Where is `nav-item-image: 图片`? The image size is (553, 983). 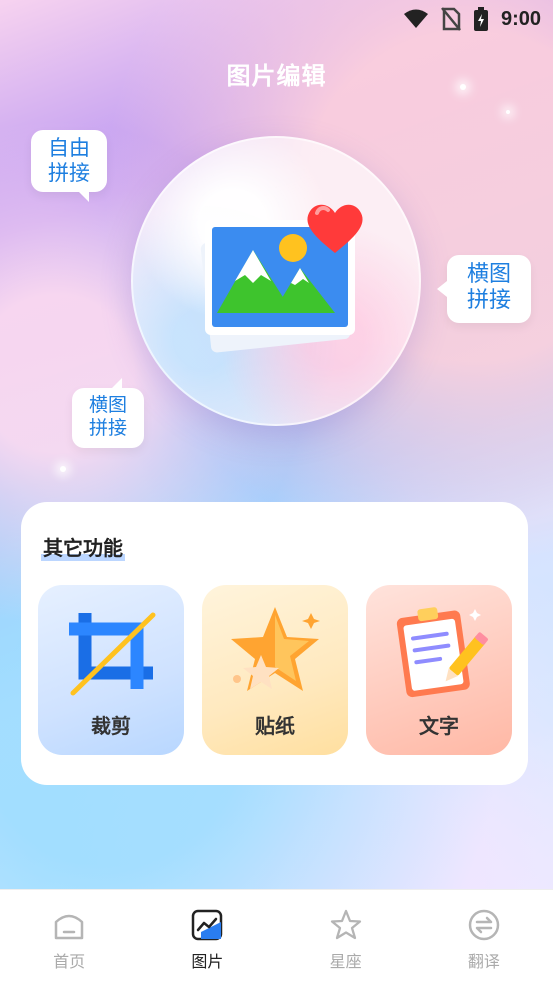 nav-item-image: 图片 is located at coordinates (207, 936).